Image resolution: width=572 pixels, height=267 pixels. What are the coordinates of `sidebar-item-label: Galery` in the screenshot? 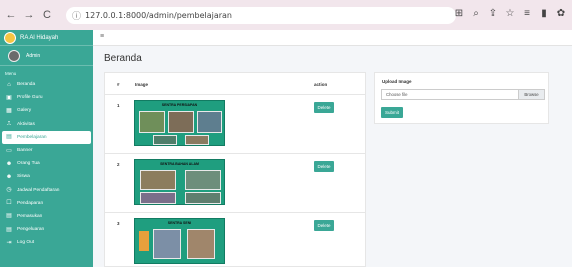 It's located at (24, 111).